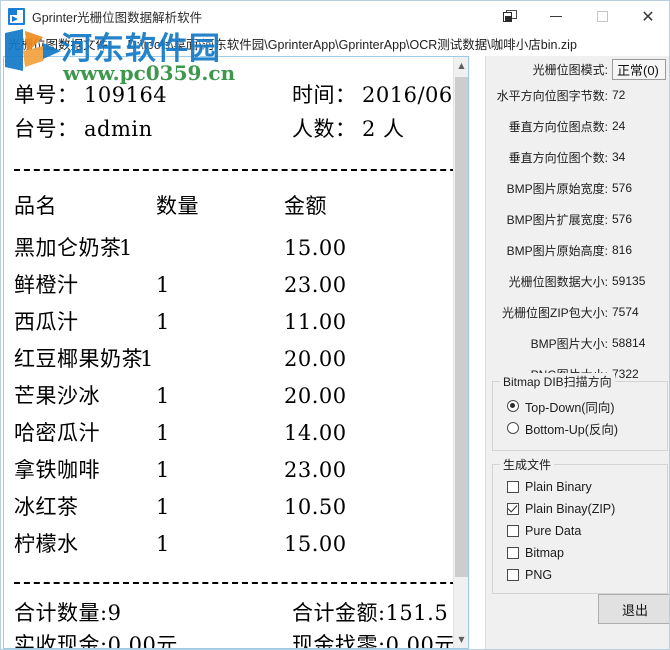 The width and height of the screenshot is (670, 650). What do you see at coordinates (510, 16) in the screenshot?
I see `restore-icon` at bounding box center [510, 16].